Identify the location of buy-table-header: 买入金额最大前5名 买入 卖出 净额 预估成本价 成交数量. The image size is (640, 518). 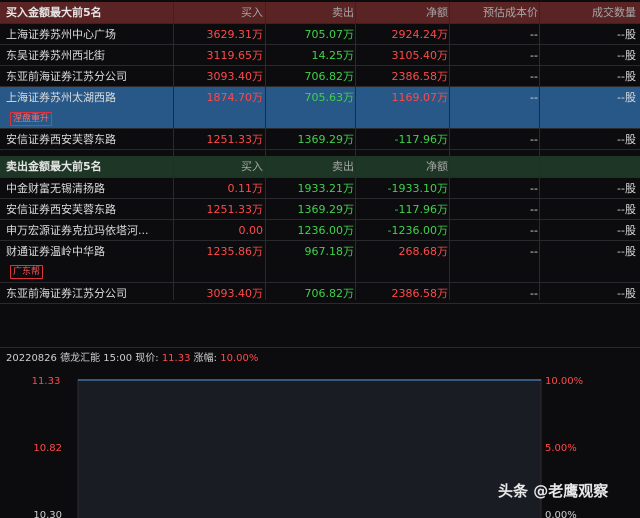
(320, 13).